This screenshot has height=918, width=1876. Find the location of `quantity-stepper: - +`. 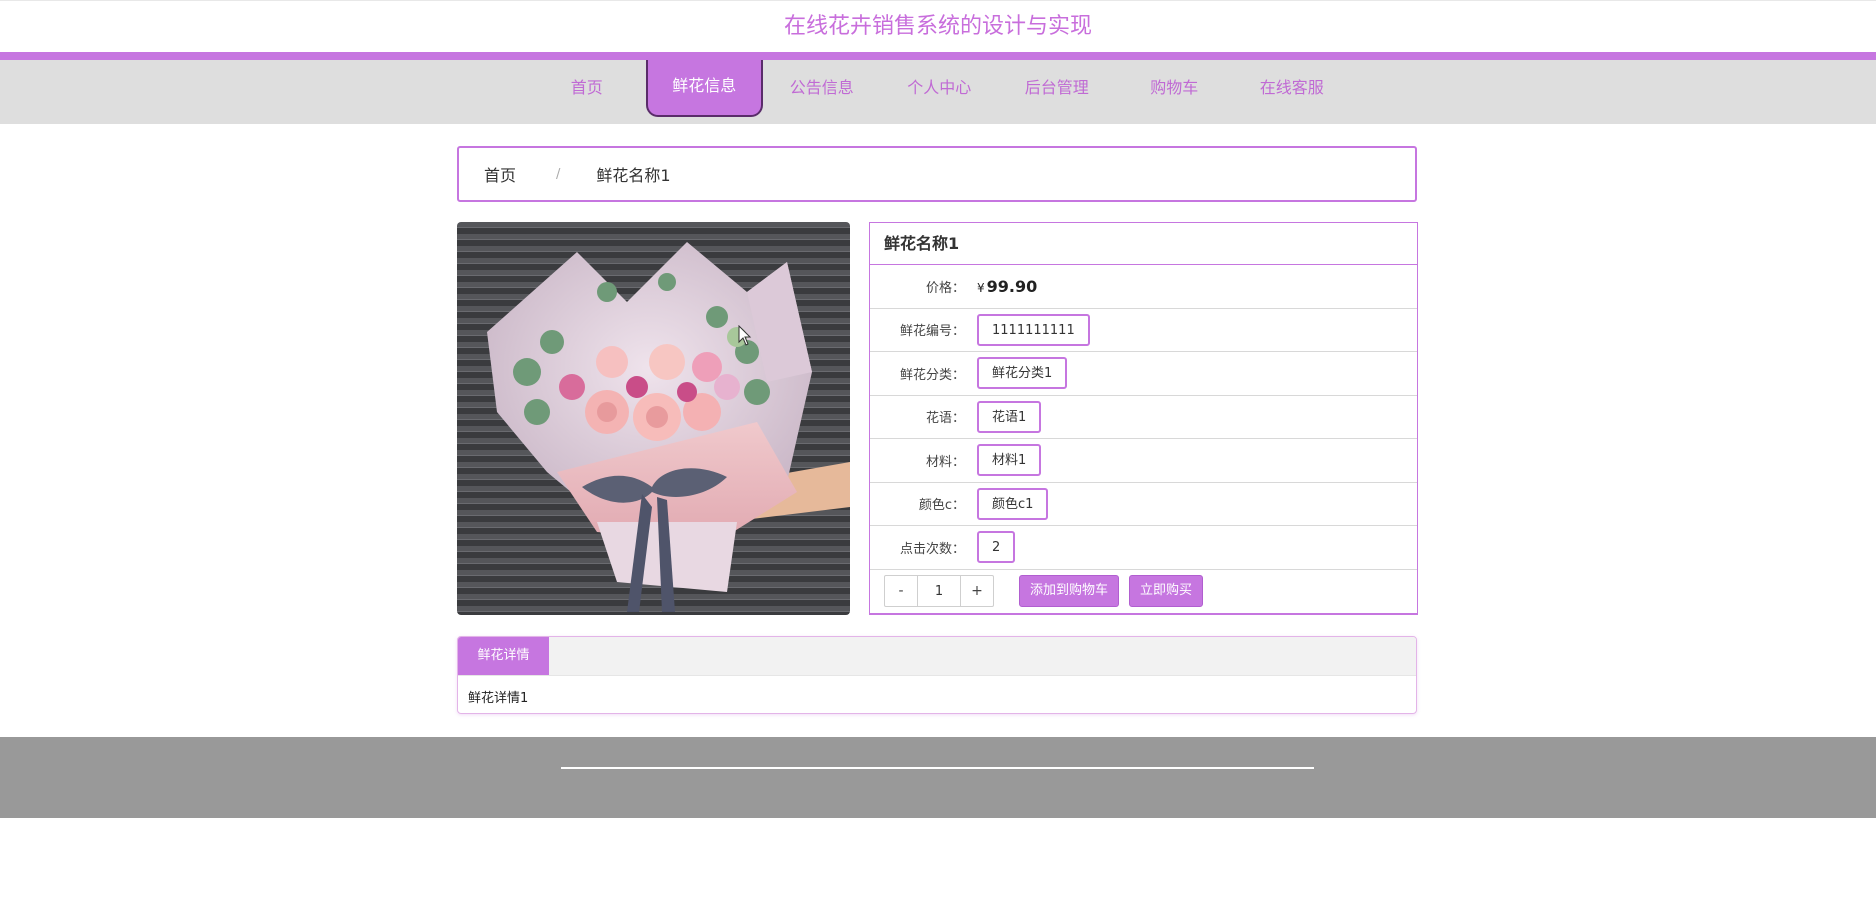

quantity-stepper: - + is located at coordinates (939, 591).